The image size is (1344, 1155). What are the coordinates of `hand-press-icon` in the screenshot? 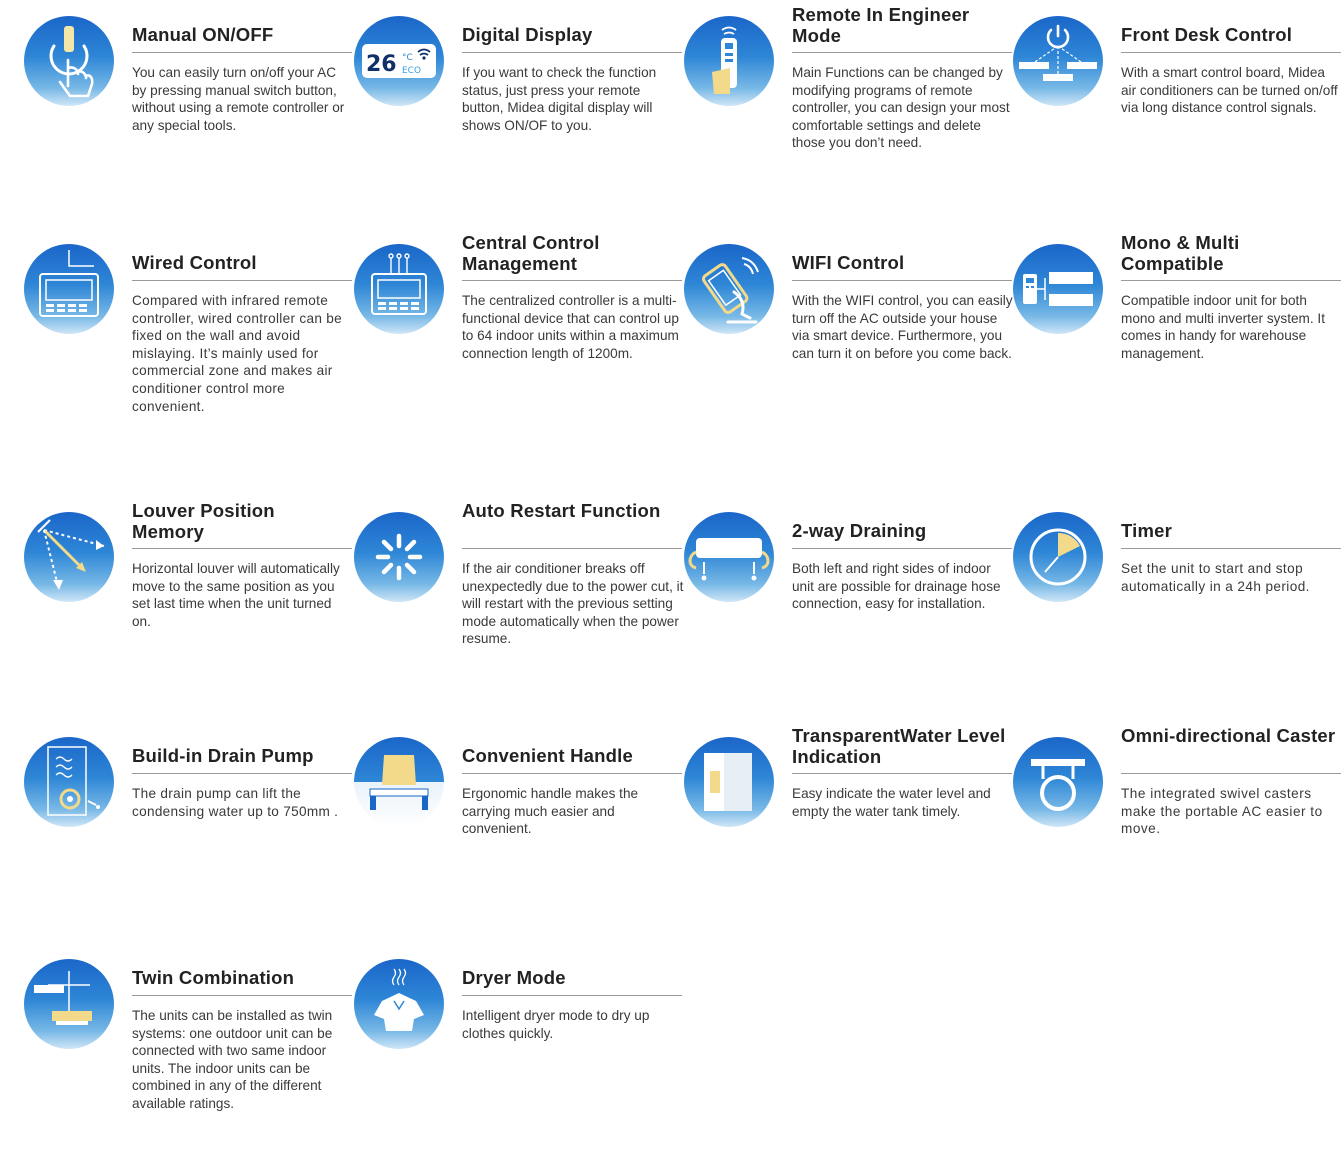 It's located at (69, 61).